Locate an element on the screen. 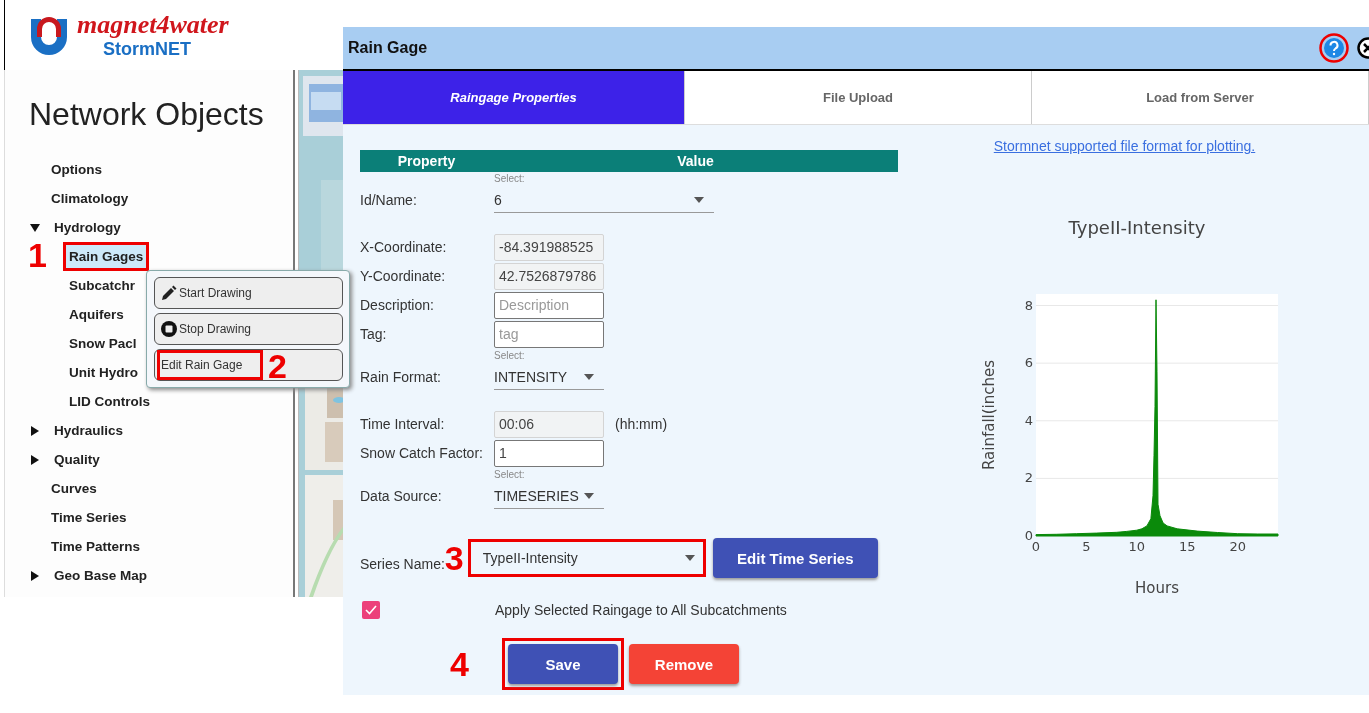 The image size is (1369, 713). checkbox is located at coordinates (371, 610).